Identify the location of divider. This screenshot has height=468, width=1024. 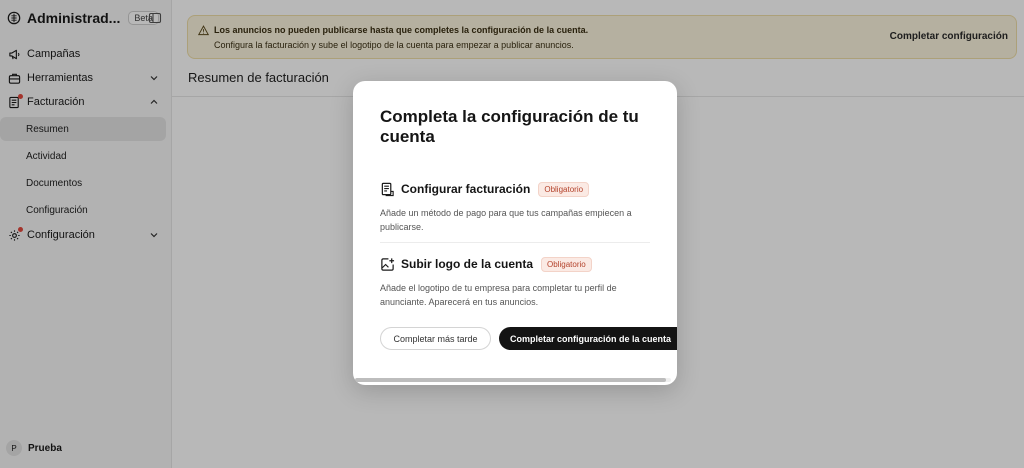
(515, 242).